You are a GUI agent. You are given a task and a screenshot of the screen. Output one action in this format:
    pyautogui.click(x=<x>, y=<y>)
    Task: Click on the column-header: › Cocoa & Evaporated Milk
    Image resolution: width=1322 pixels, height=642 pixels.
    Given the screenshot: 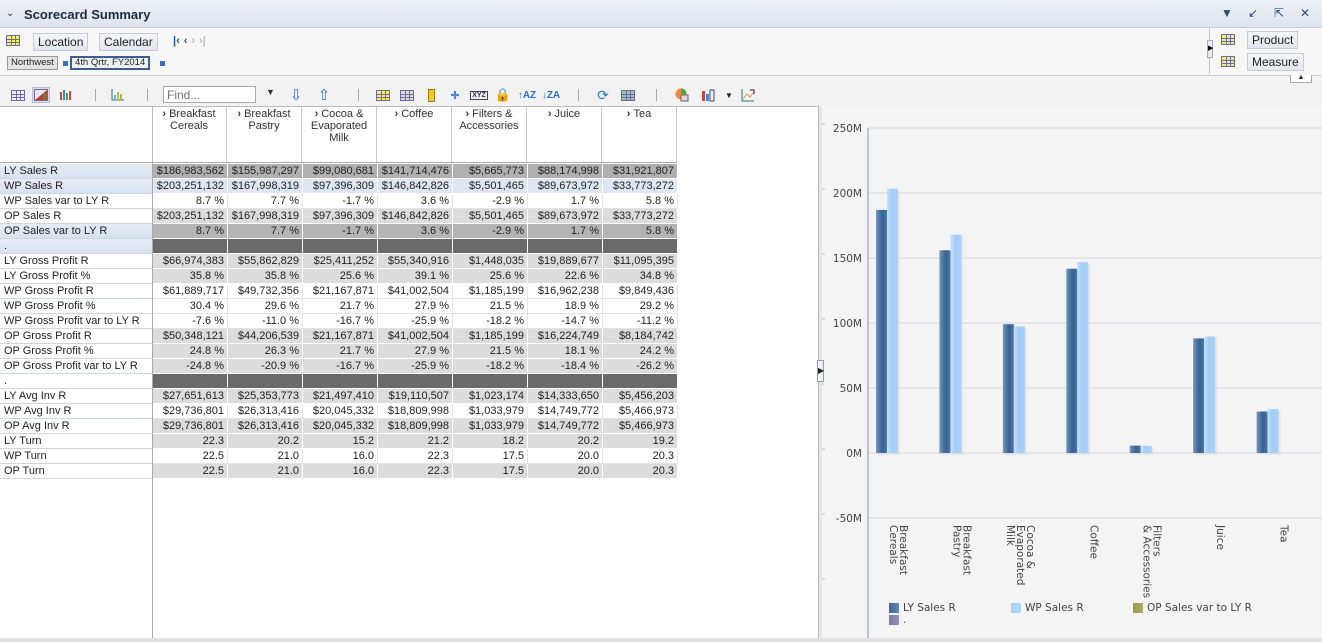 What is the action you would take?
    pyautogui.click(x=339, y=135)
    